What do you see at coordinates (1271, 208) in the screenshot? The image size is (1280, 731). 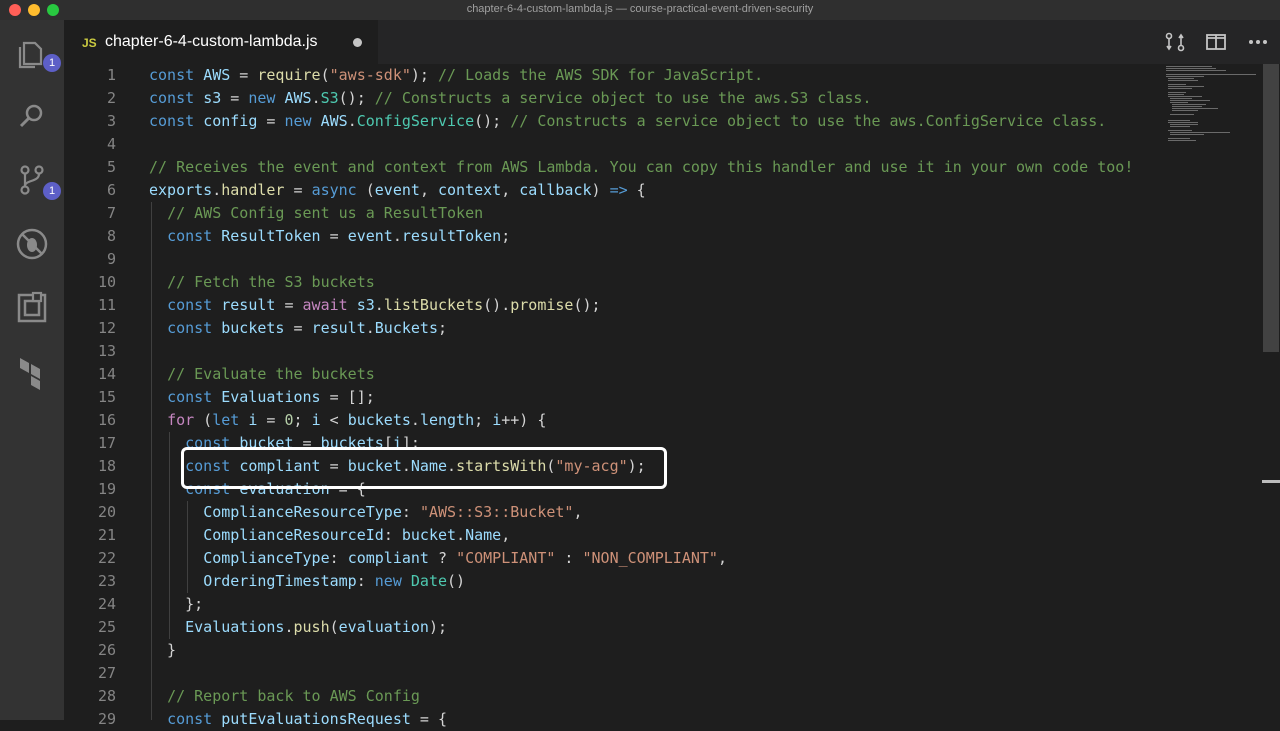 I see `scrollbar-thumb` at bounding box center [1271, 208].